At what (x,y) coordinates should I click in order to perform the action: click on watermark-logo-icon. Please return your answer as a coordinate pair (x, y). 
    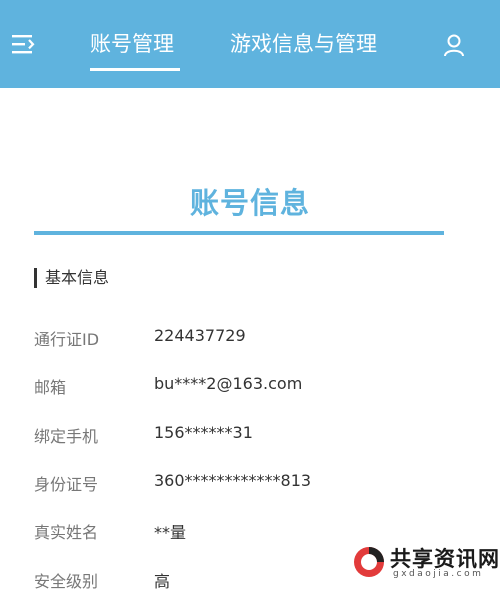
    Looking at the image, I should click on (369, 562).